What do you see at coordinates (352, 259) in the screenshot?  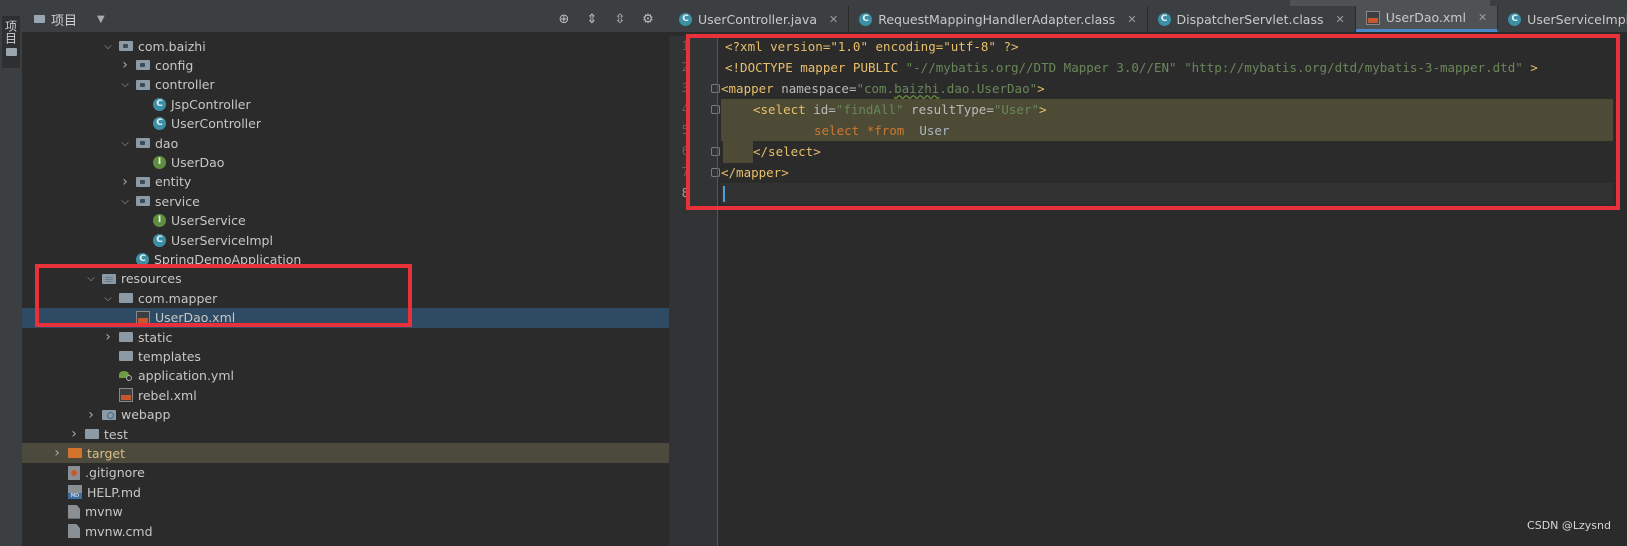 I see `tree-item: C SpringDemoApplication` at bounding box center [352, 259].